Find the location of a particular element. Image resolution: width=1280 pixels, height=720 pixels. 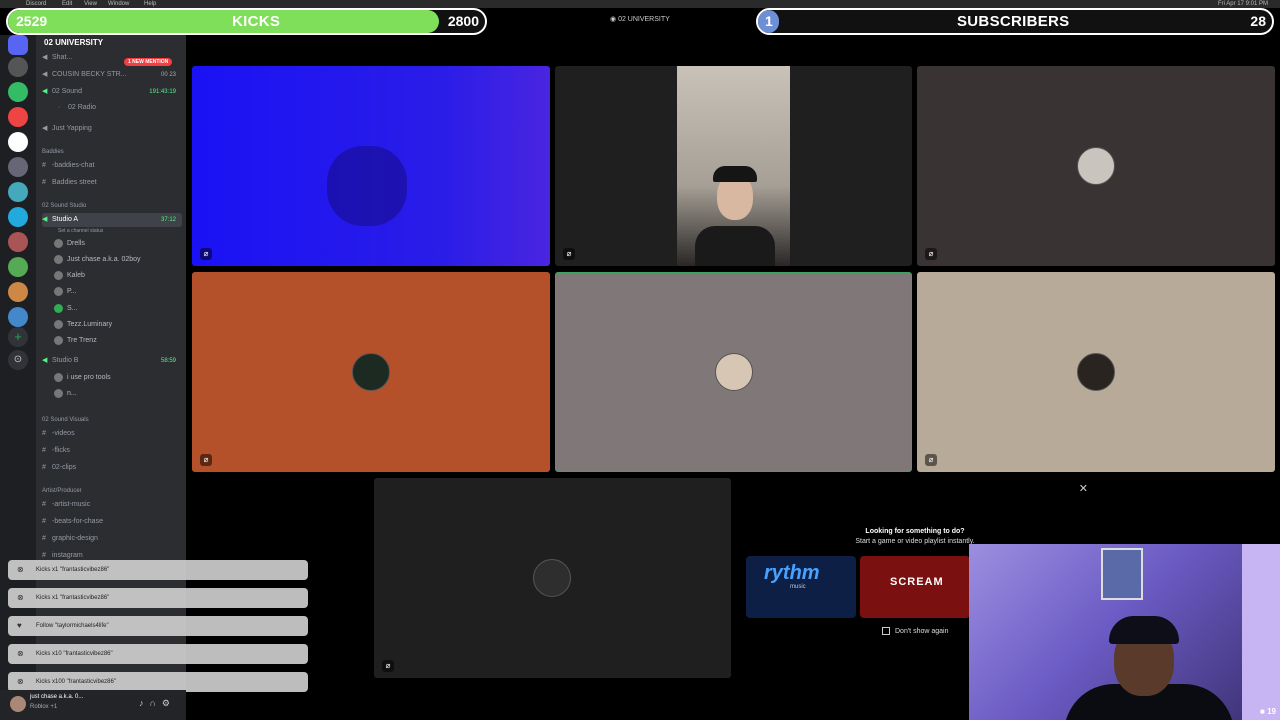

close-icon: ✕ is located at coordinates (1083, 488).